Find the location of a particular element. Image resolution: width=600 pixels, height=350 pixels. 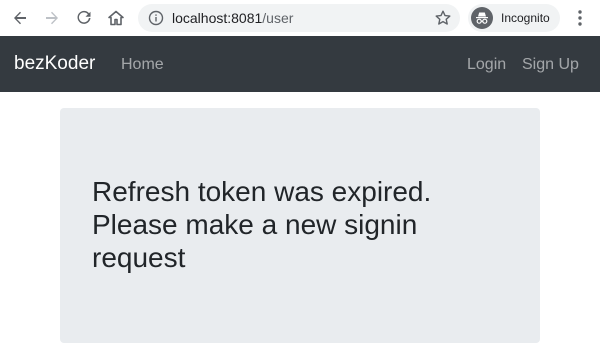

browser-toolbar: localhost:8081/user Incognito is located at coordinates (300, 18).